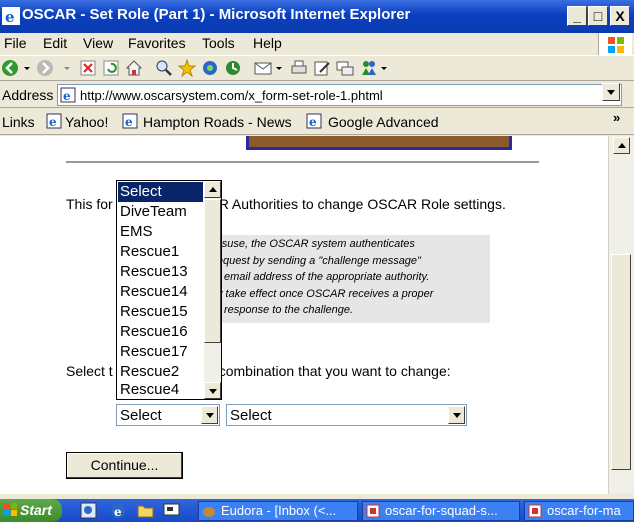 Image resolution: width=634 pixels, height=522 pixels. I want to click on close-button: X, so click(620, 16).